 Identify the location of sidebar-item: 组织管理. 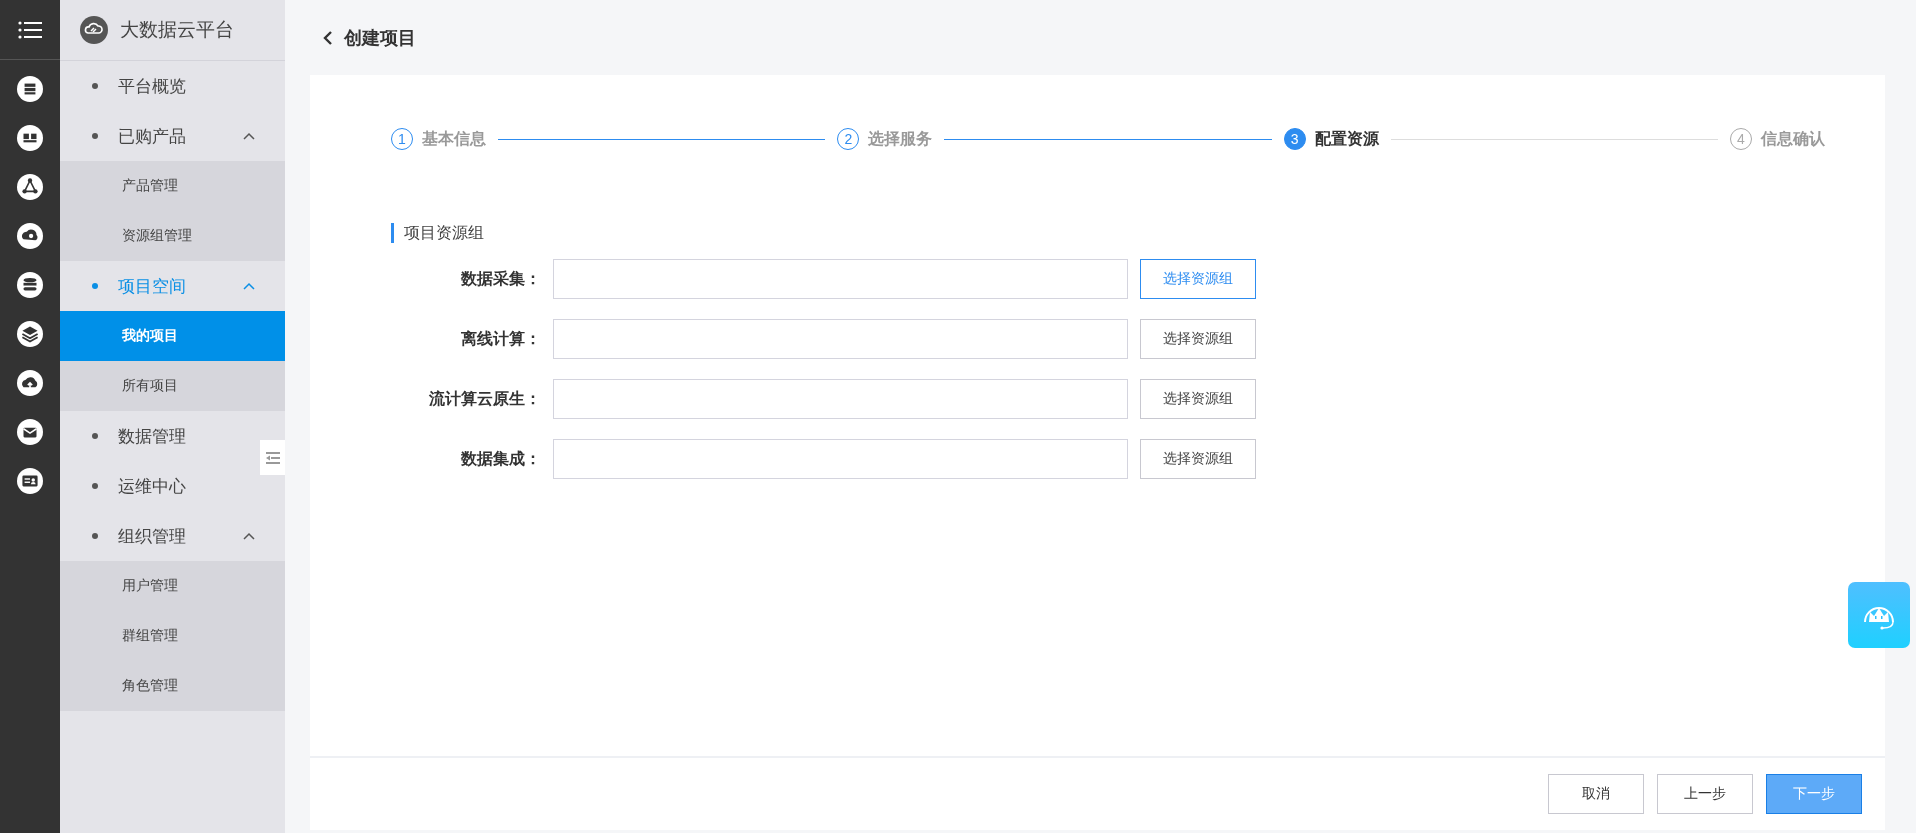
(172, 536).